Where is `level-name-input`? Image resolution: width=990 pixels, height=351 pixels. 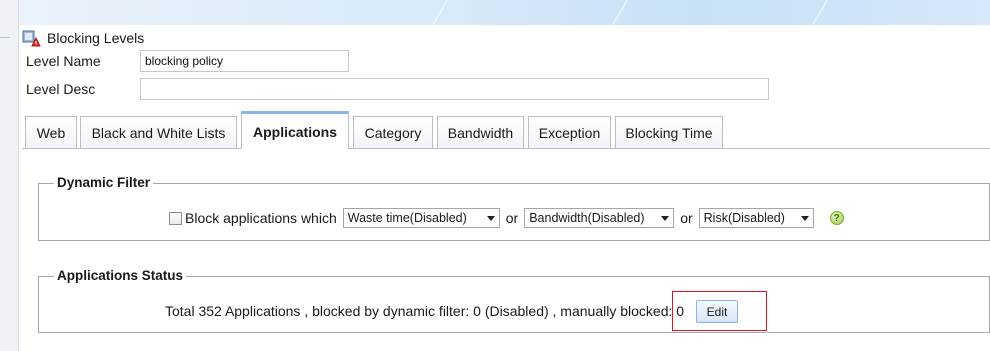 level-name-input is located at coordinates (244, 61).